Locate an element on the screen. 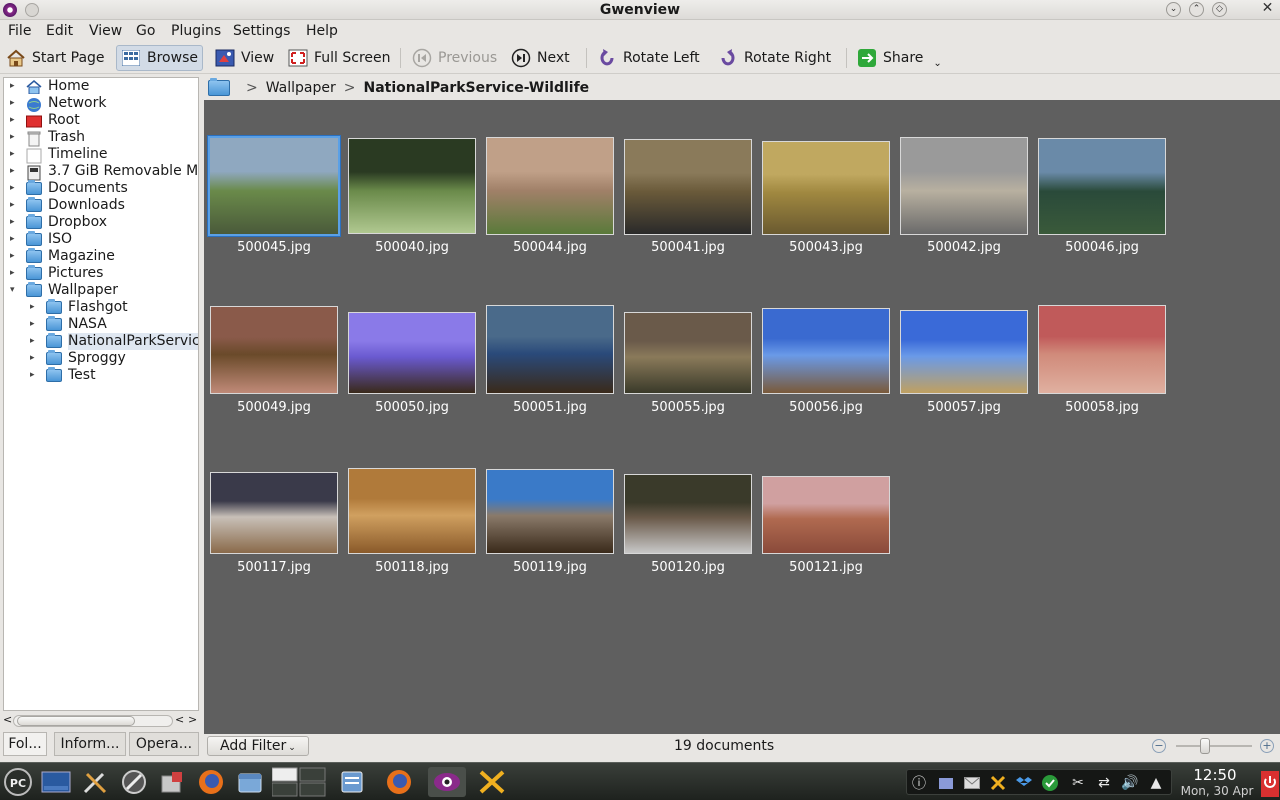 This screenshot has width=1280, height=800. sidebar-item-nationalparkservice: ▸ NationalParkService is located at coordinates (101, 341).